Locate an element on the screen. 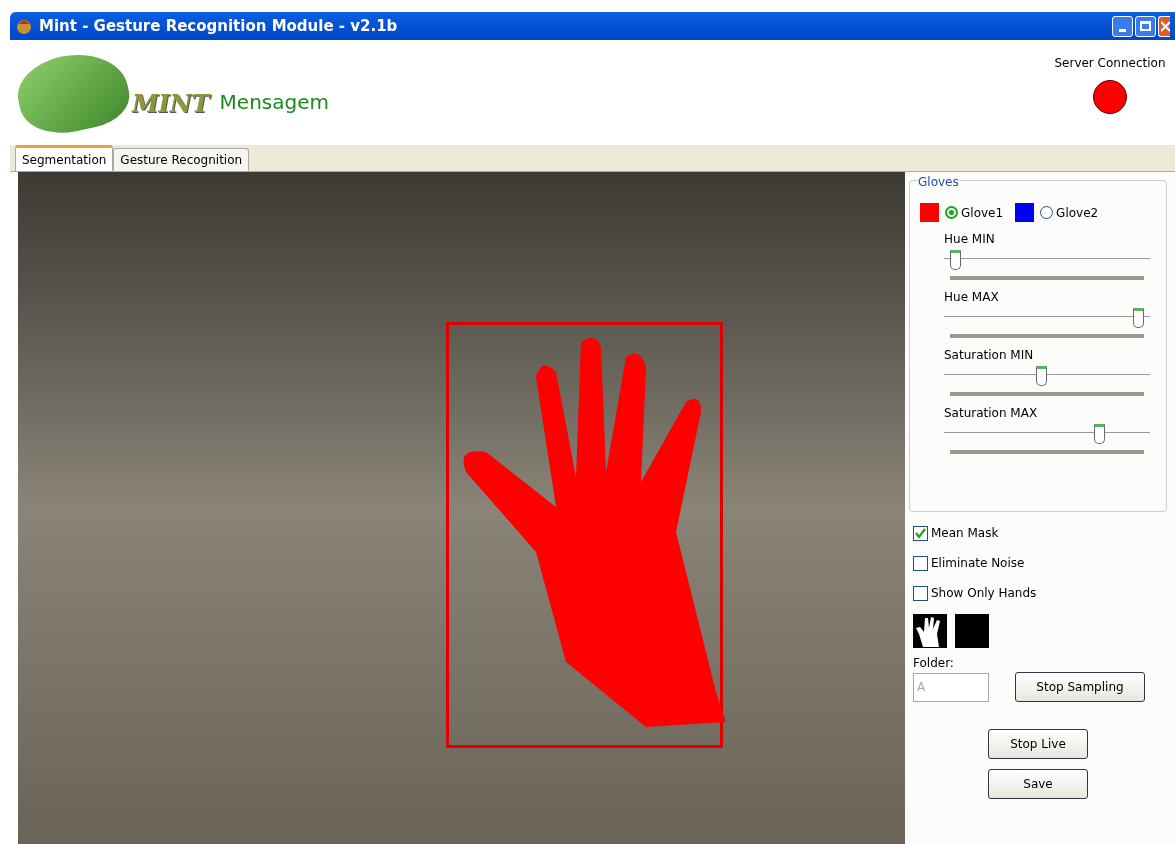  close-button is located at coordinates (1164, 26).